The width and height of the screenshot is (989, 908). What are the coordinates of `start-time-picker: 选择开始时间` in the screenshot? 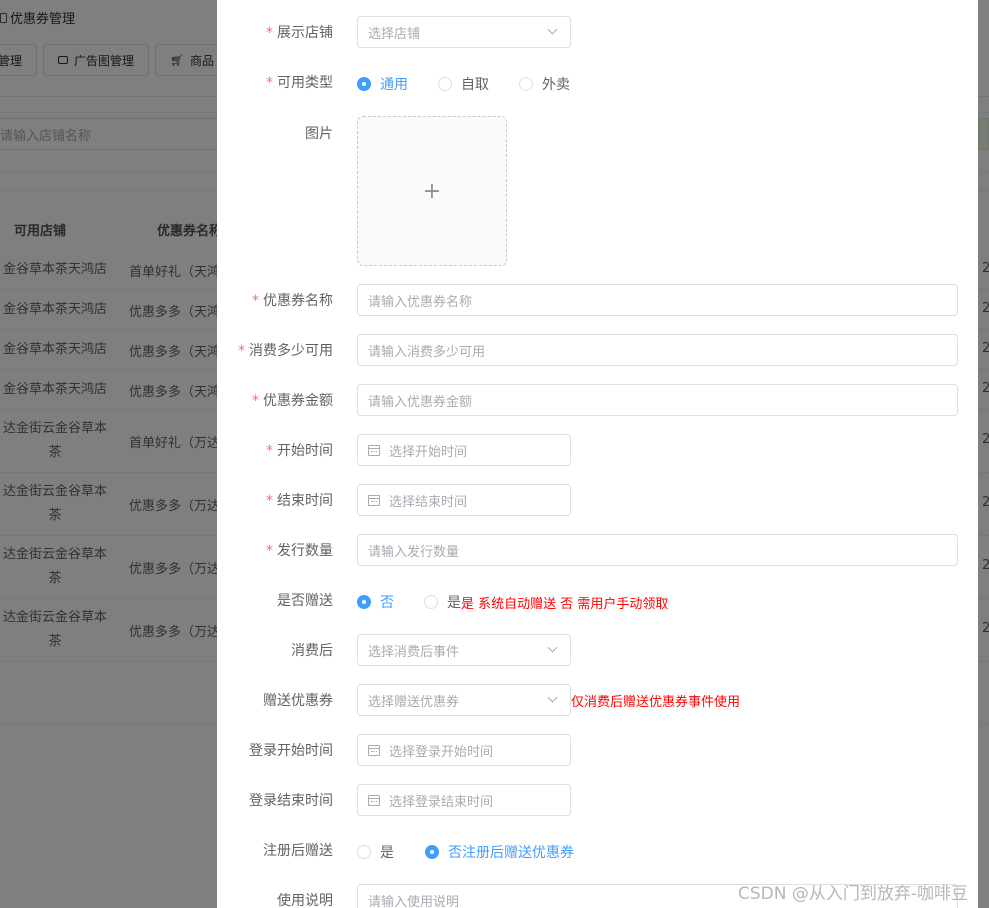 It's located at (464, 450).